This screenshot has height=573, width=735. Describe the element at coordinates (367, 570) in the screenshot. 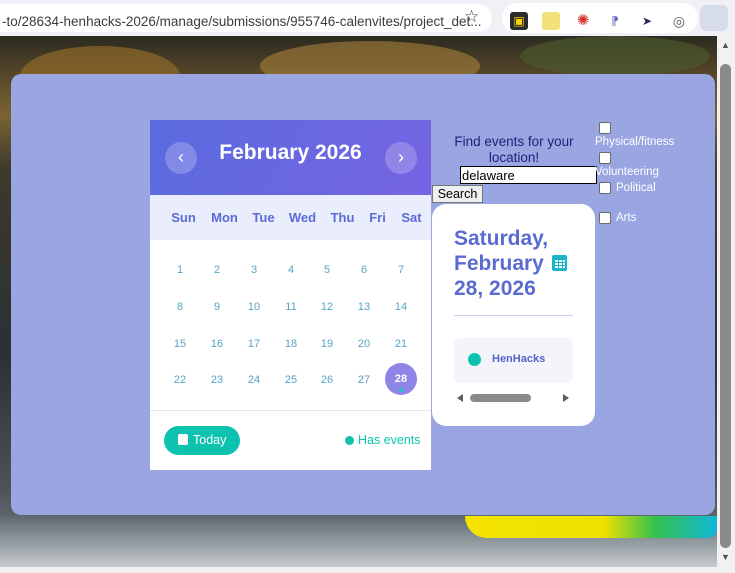

I see `horizontal-scrollbar` at that location.